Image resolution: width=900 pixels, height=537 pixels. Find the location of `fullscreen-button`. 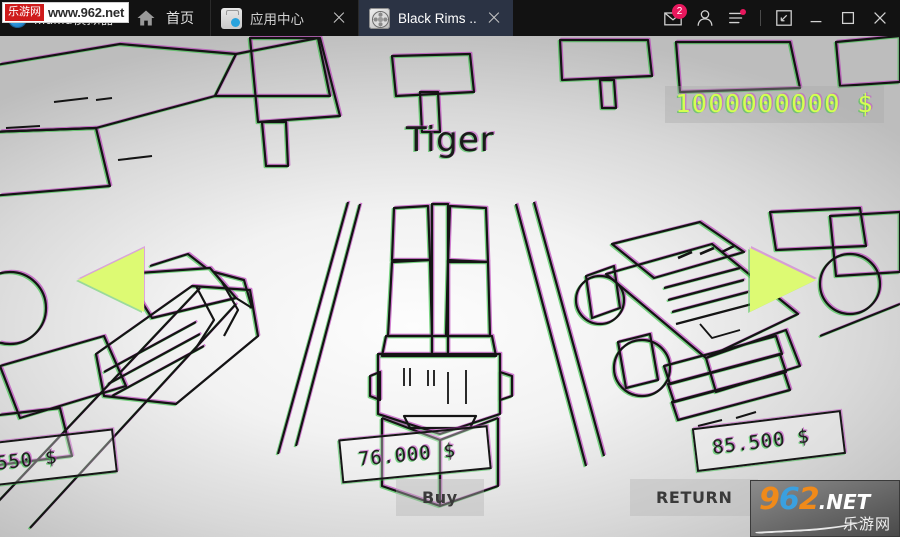

fullscreen-button is located at coordinates (784, 18).